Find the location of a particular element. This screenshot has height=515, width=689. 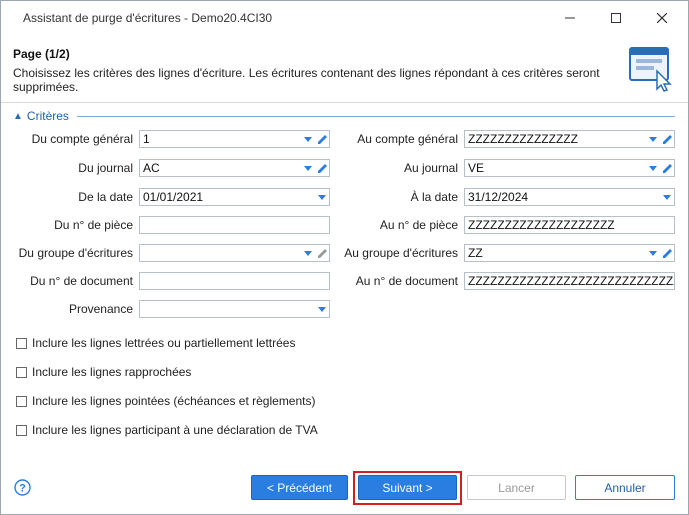

from-entry-group-field is located at coordinates (234, 253).